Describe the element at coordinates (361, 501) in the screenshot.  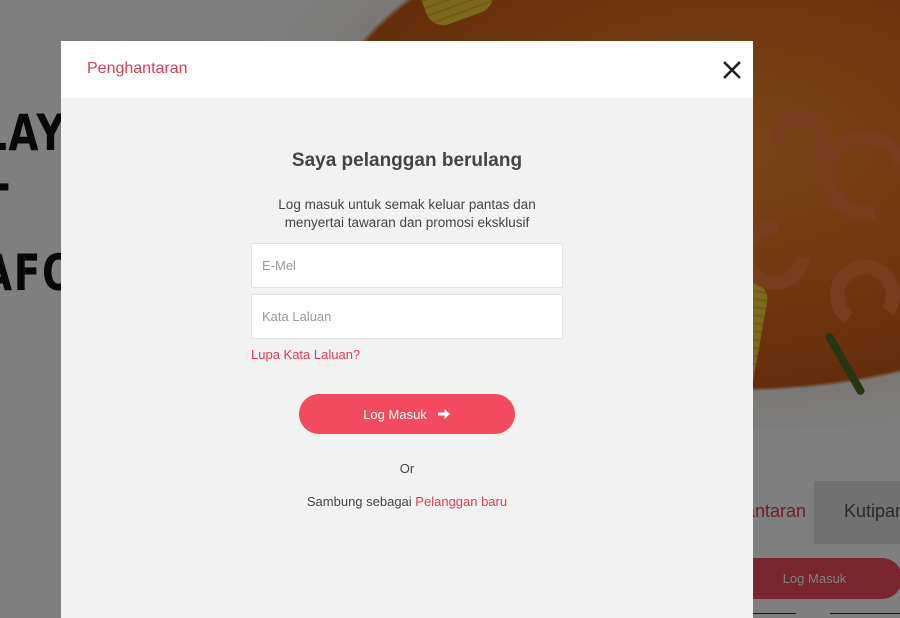
I see `connect-prefix: Sambung sebagai` at that location.